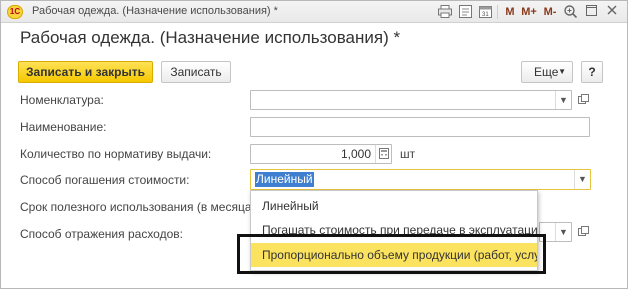  I want to click on name-label: Наименование:, so click(63, 127).